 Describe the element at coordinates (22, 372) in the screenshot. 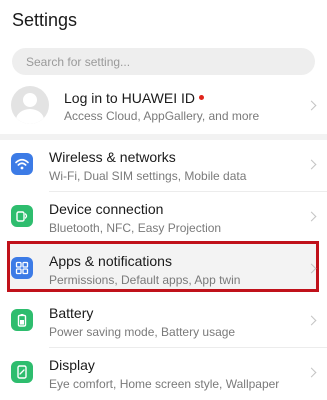

I see `display-icon` at that location.